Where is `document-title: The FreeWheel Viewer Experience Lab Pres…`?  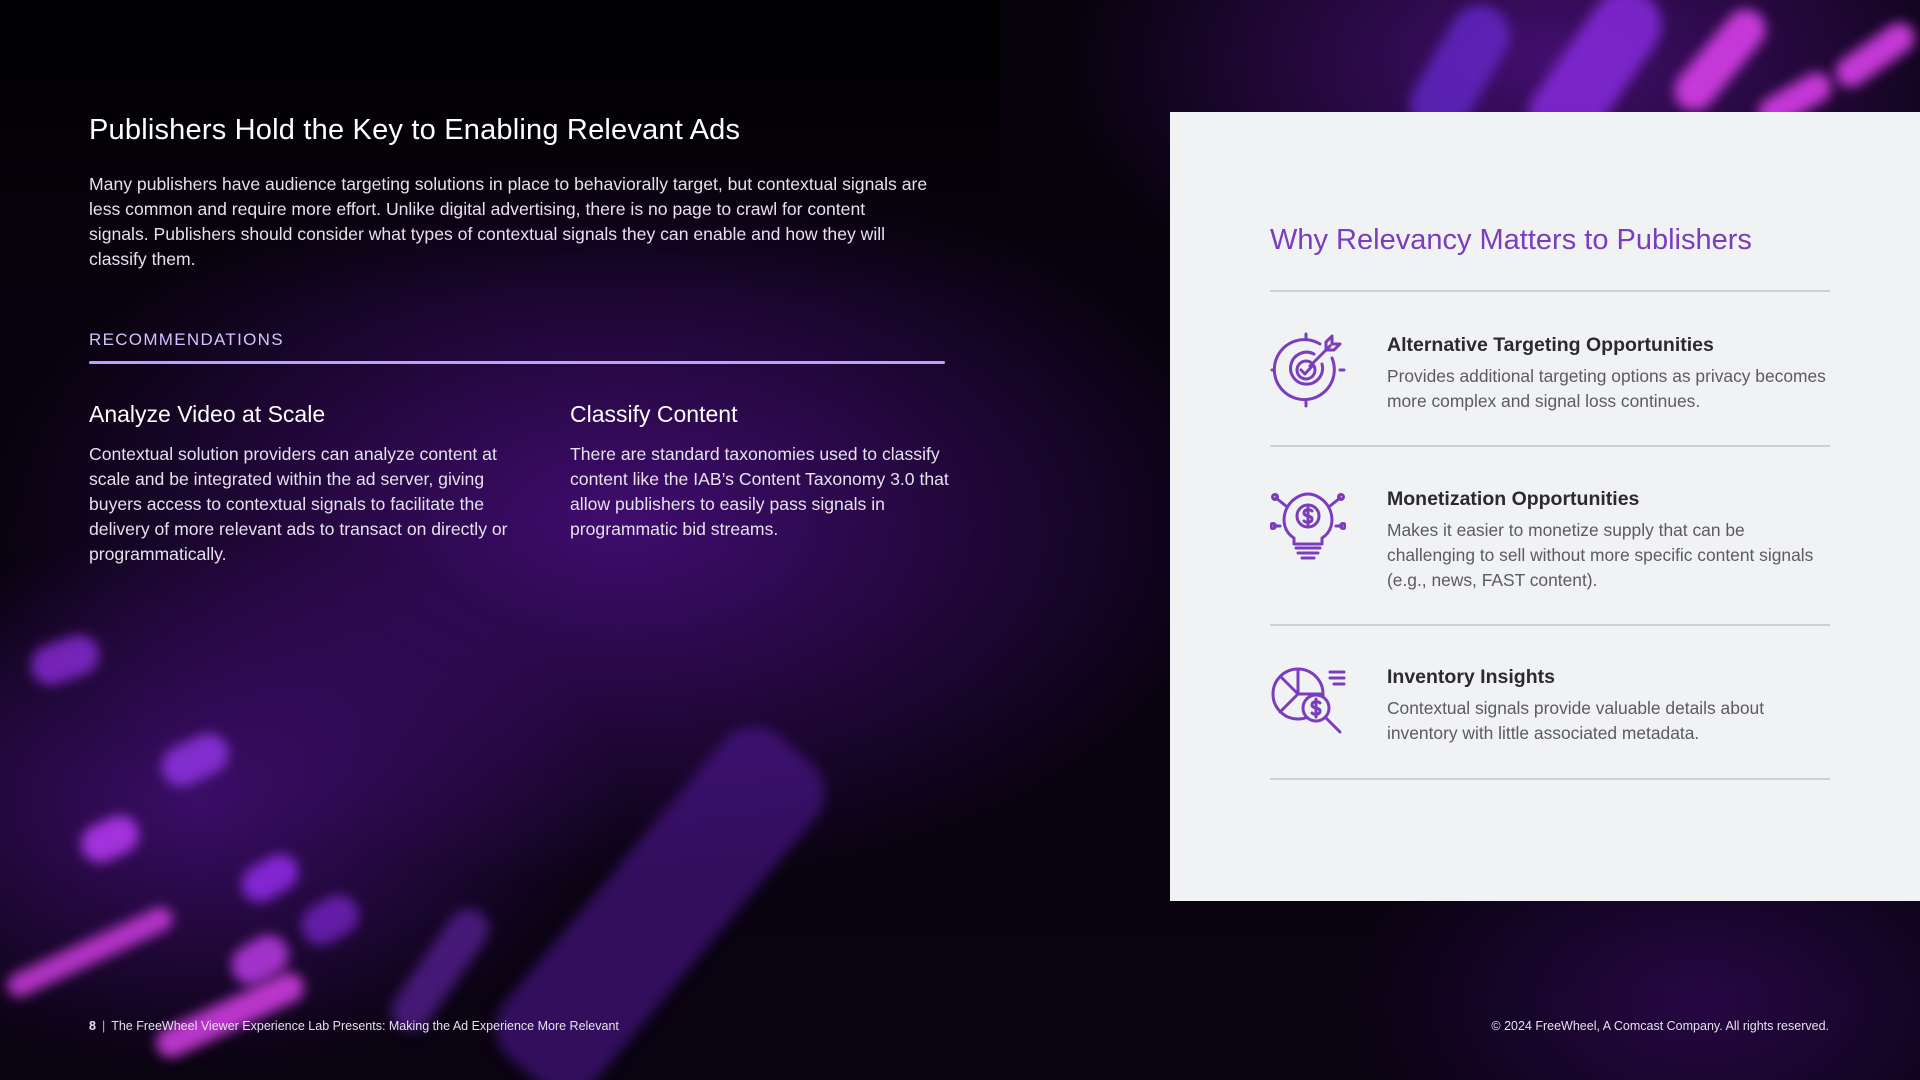 document-title: The FreeWheel Viewer Experience Lab Pres… is located at coordinates (365, 1026).